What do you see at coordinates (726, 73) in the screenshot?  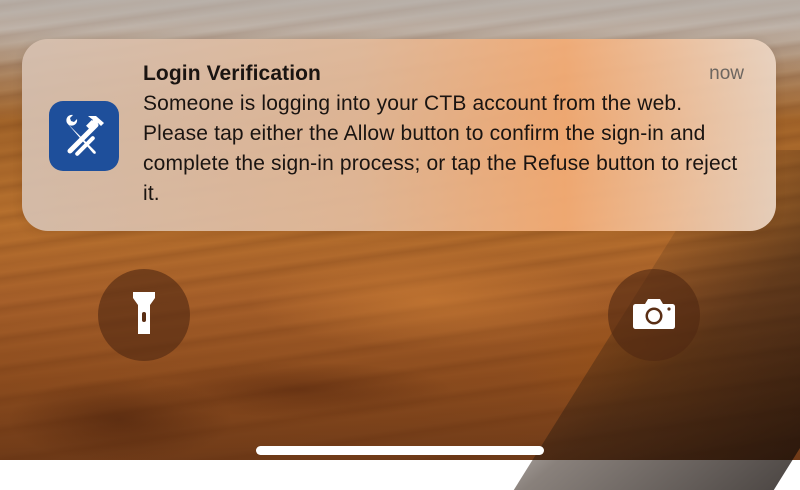 I see `notification-time: now` at bounding box center [726, 73].